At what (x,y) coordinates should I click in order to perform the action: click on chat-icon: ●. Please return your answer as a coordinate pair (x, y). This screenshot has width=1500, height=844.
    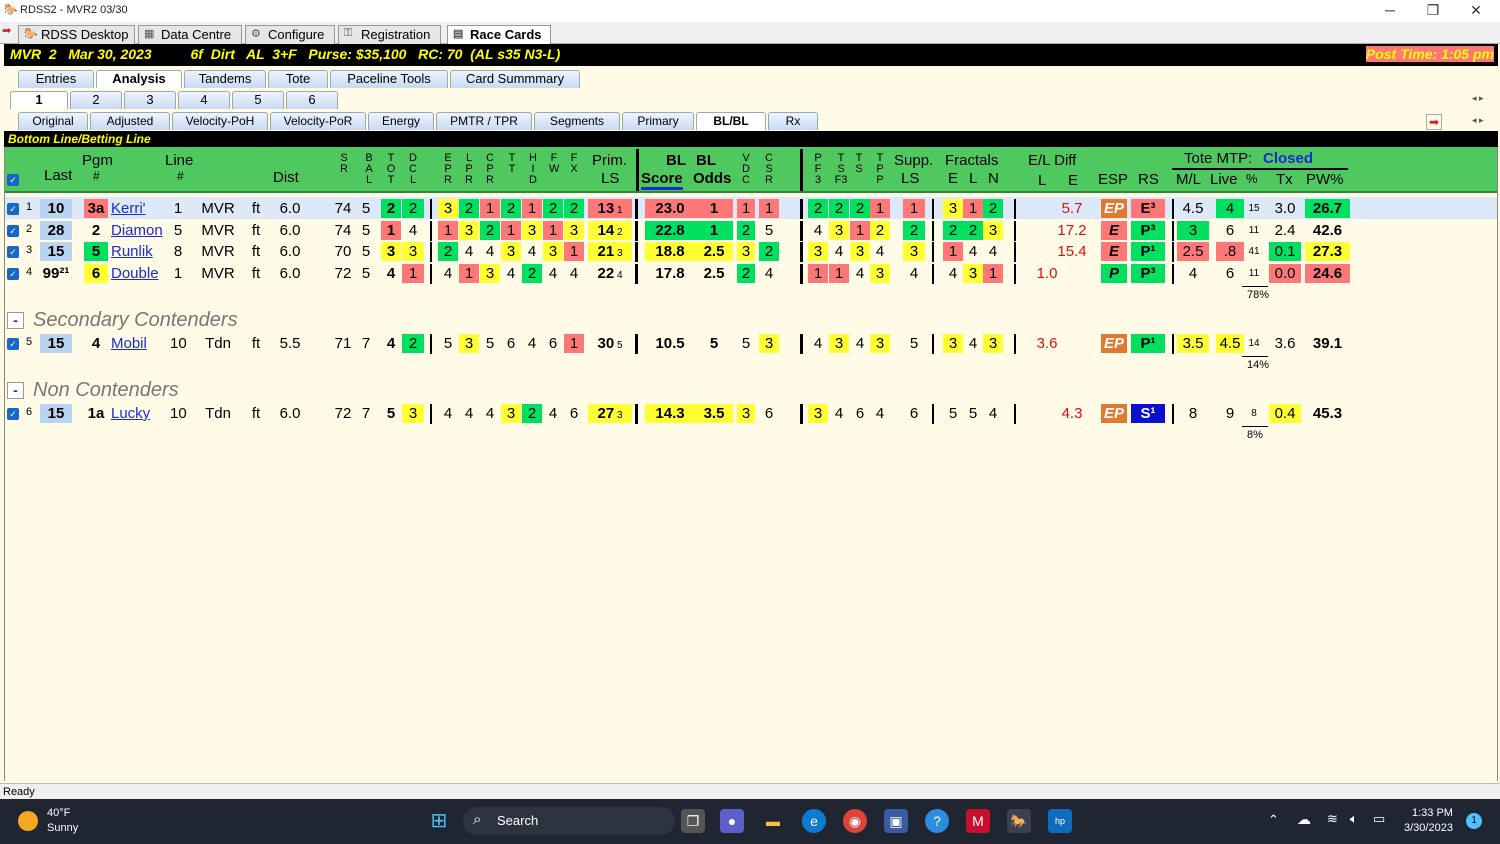
    Looking at the image, I should click on (732, 821).